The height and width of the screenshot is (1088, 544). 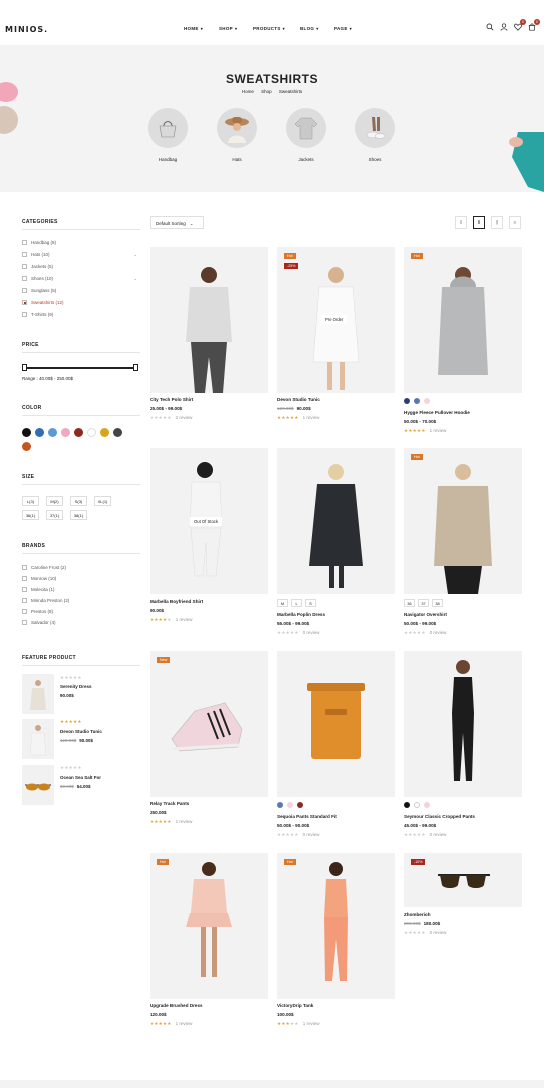 I want to click on view-2-columns-button: ‖, so click(x=461, y=222).